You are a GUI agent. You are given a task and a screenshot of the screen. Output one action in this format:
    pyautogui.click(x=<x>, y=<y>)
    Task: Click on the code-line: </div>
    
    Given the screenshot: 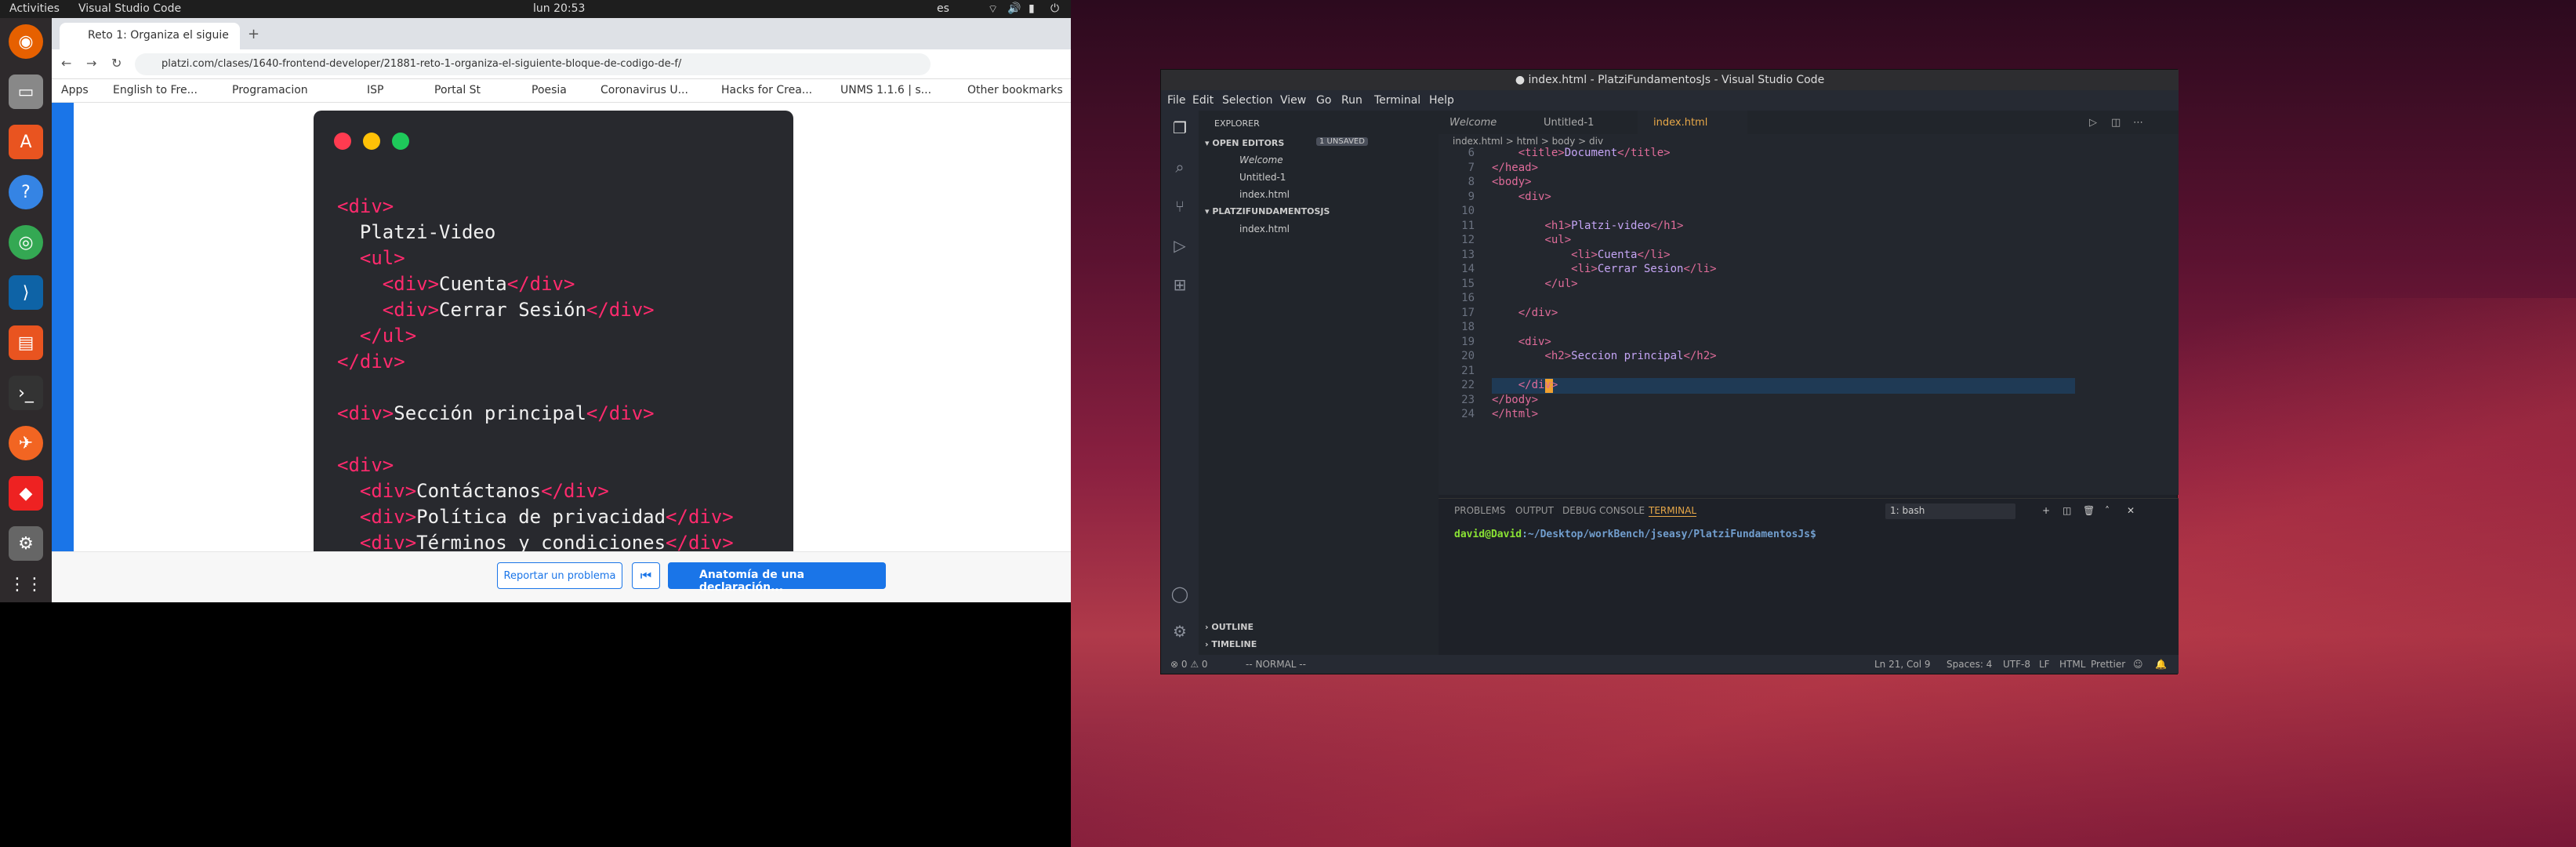 What is the action you would take?
    pyautogui.click(x=1538, y=312)
    